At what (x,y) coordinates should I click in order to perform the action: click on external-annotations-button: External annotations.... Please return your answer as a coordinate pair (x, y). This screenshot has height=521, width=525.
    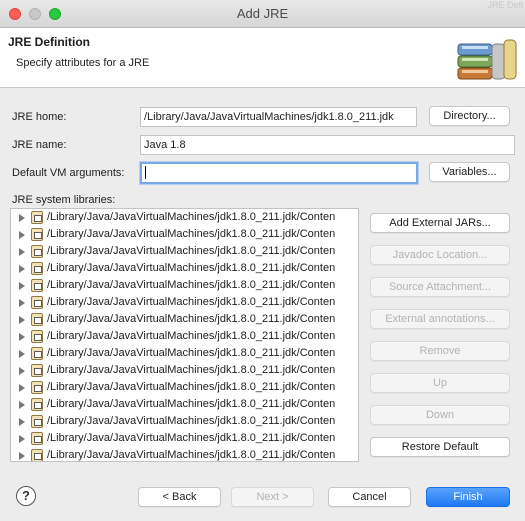
    Looking at the image, I should click on (440, 319).